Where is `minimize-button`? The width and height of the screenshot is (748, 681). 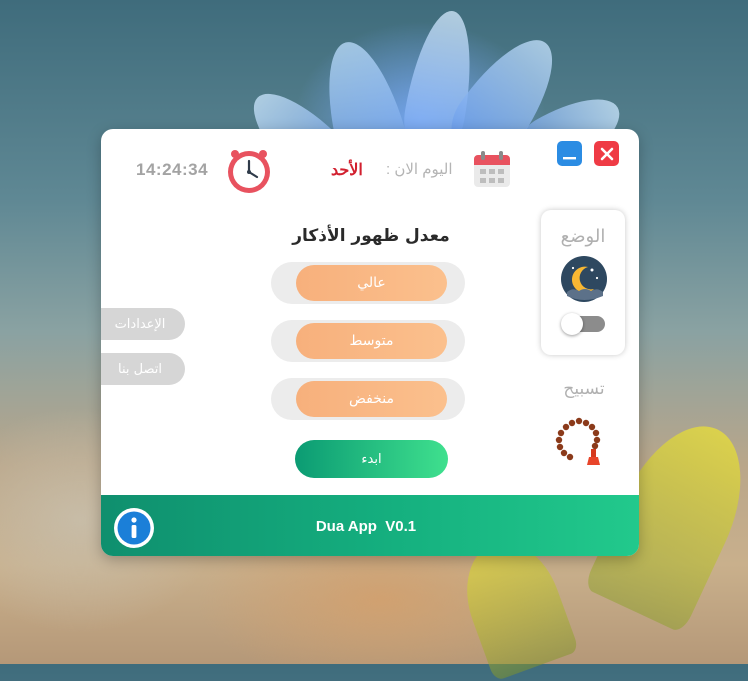 minimize-button is located at coordinates (569, 153).